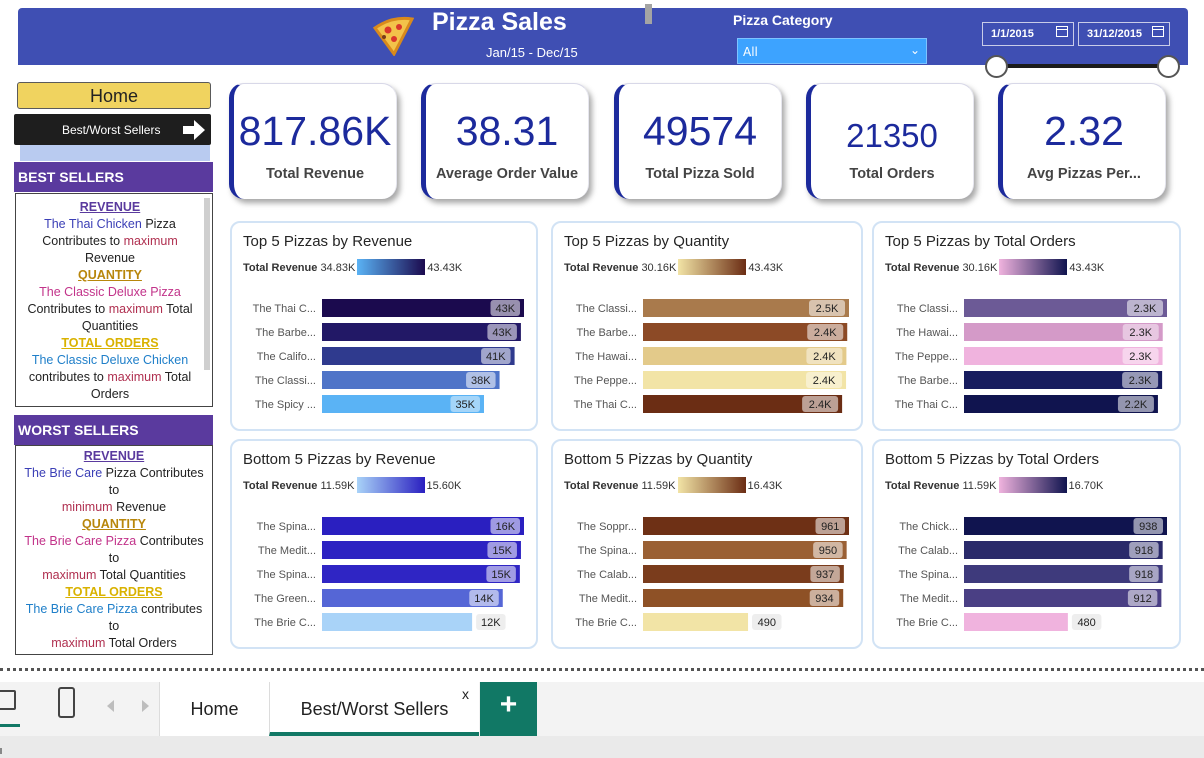 Image resolution: width=1204 pixels, height=758 pixels. Describe the element at coordinates (113, 177) in the screenshot. I see `best-sellers-heading: BEST SELLERS` at that location.